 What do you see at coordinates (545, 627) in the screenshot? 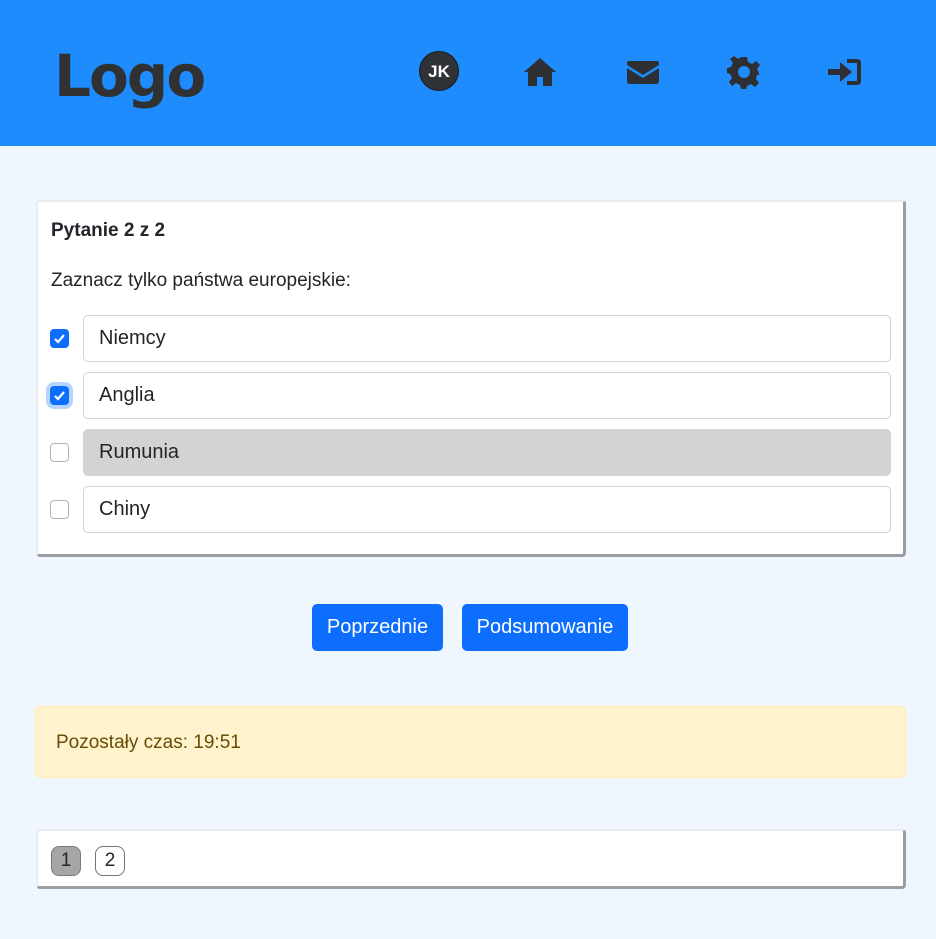
I see `summary-button: Podsumowanie` at bounding box center [545, 627].